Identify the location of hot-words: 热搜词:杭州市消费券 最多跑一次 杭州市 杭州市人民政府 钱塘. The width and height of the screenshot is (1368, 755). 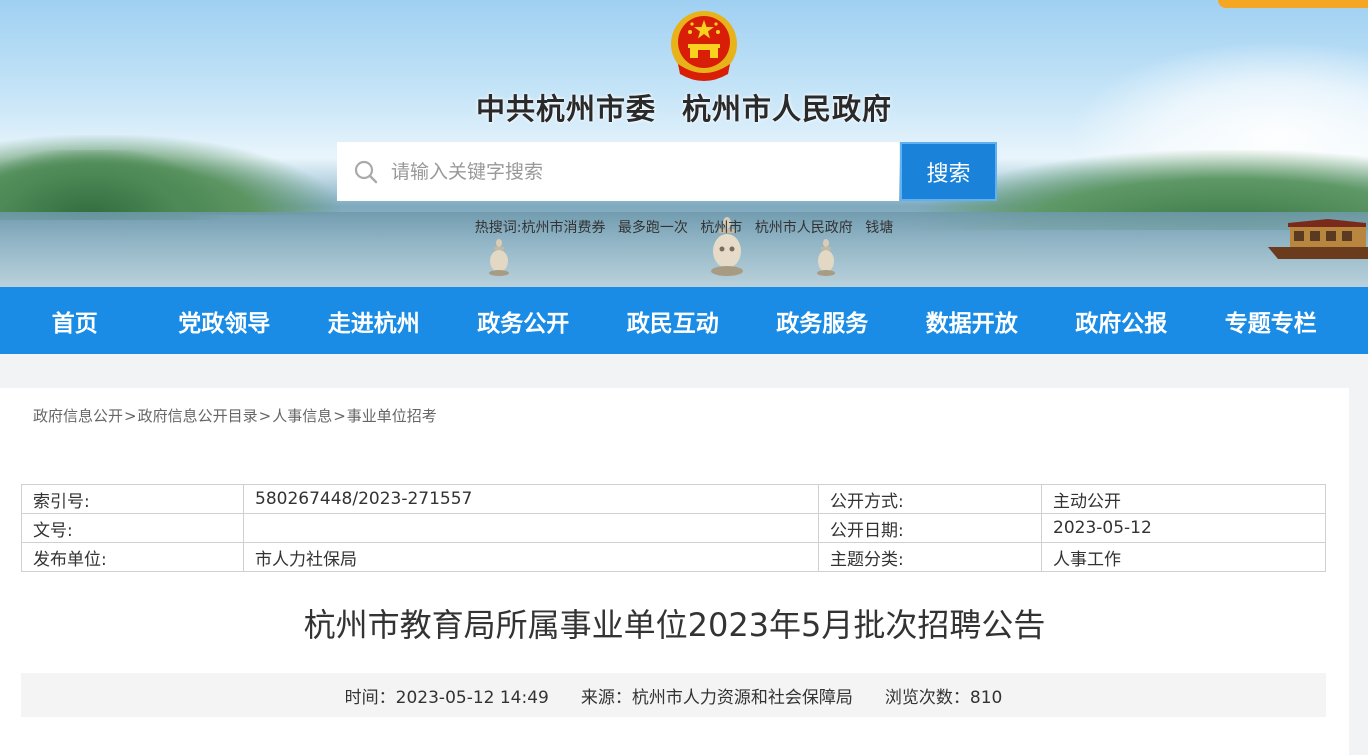
(684, 227).